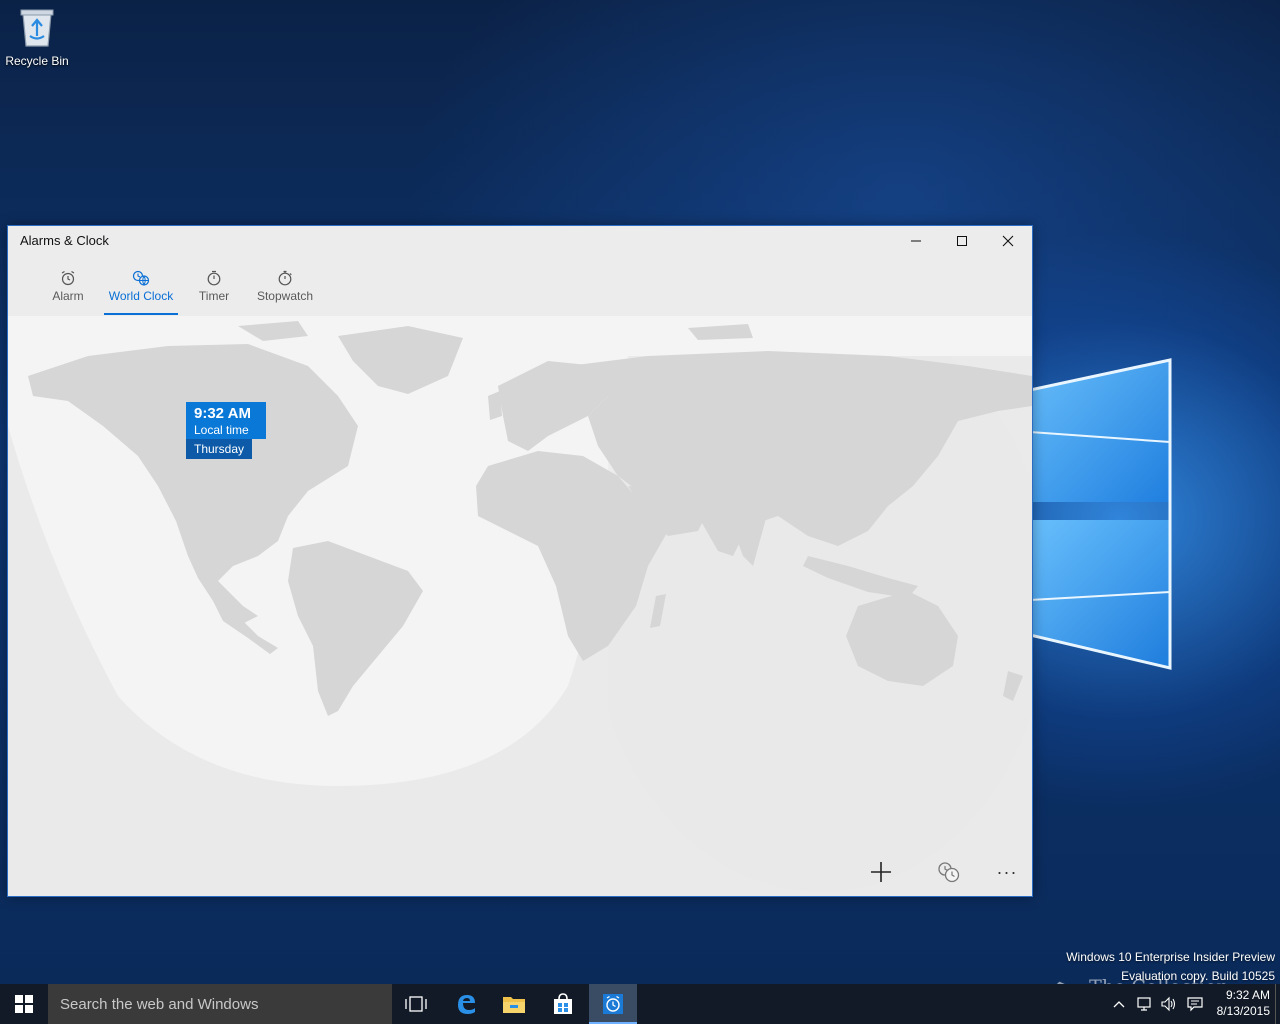 The height and width of the screenshot is (1024, 1280). Describe the element at coordinates (1119, 1004) in the screenshot. I see `show-hidden-icons-chevron-icon` at that location.